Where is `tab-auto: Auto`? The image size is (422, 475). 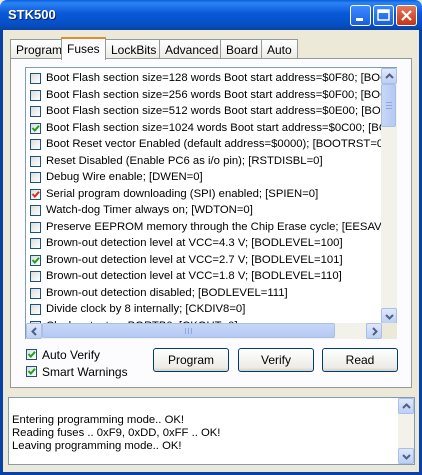 tab-auto: Auto is located at coordinates (279, 48).